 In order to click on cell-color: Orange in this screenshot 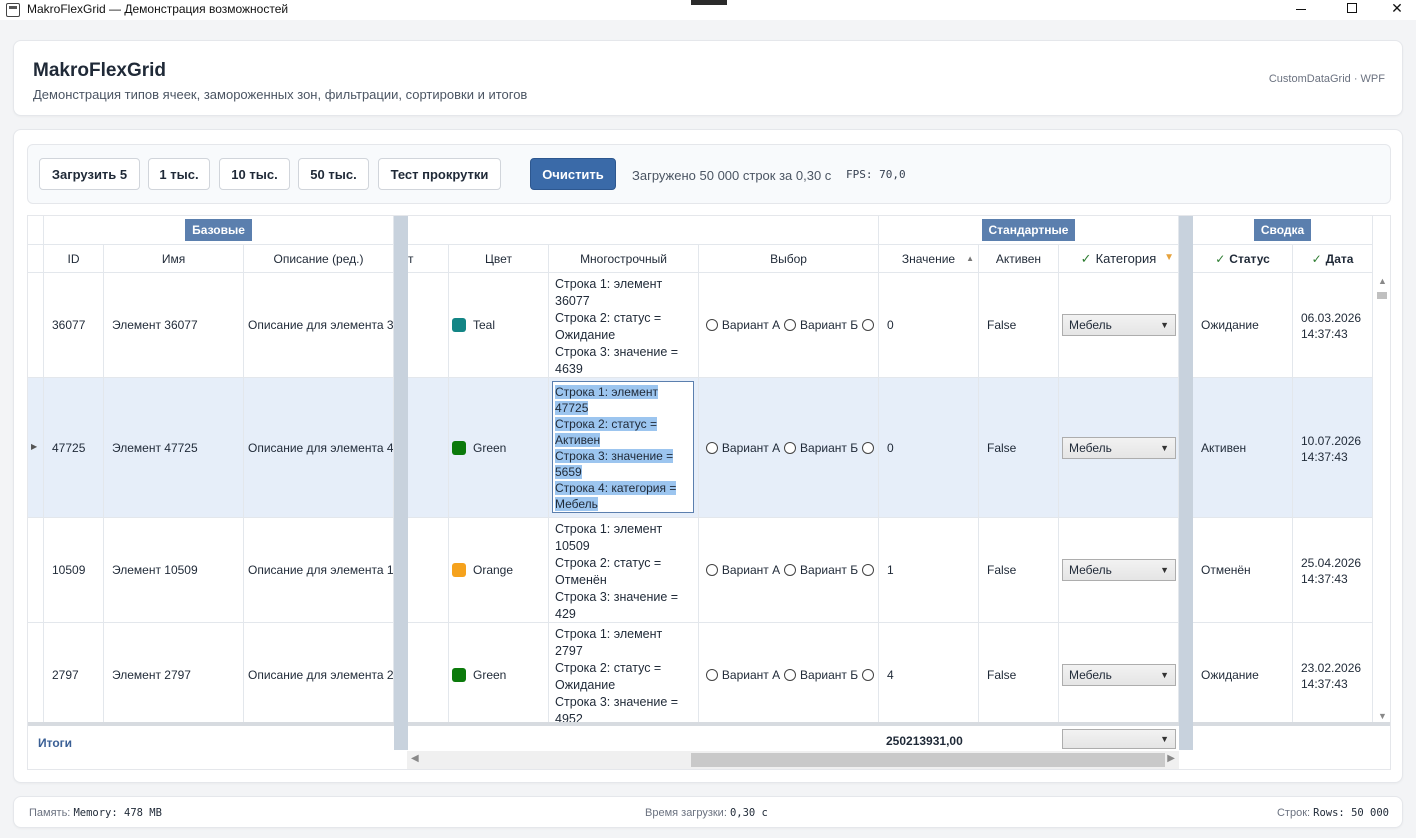, I will do `click(499, 570)`.